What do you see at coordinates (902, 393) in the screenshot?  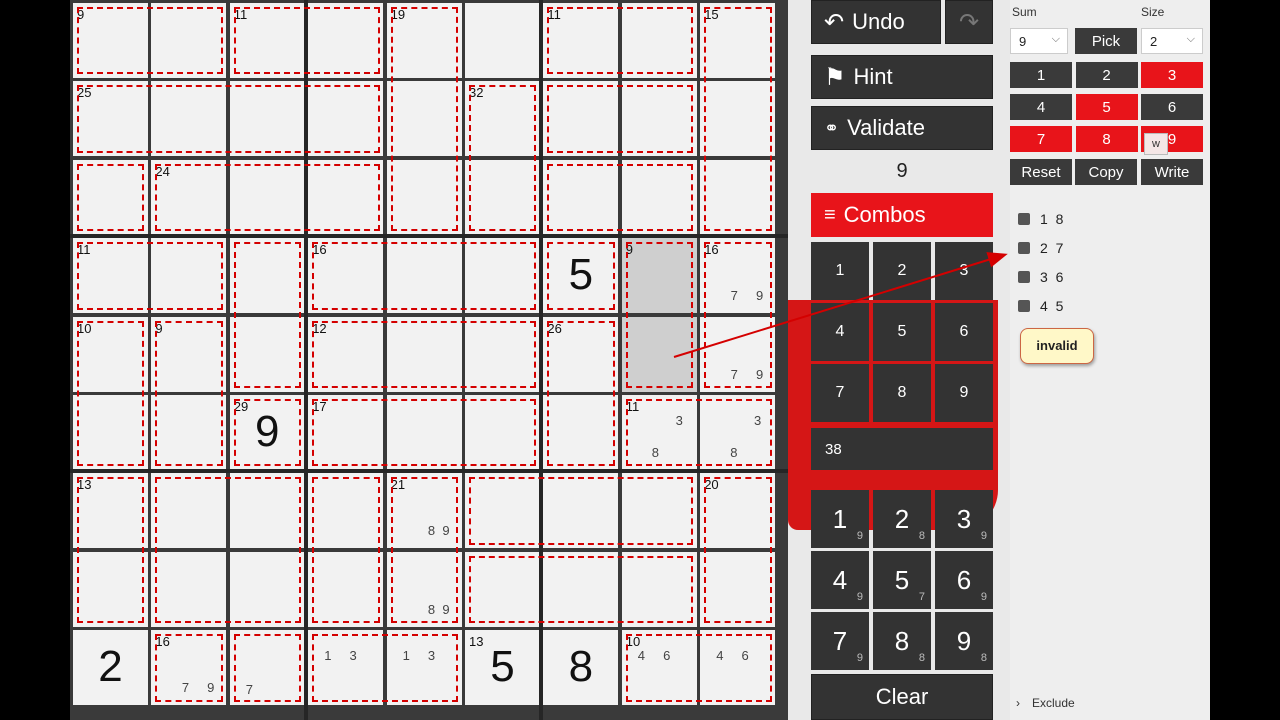 I see `combo-key-8: 8` at bounding box center [902, 393].